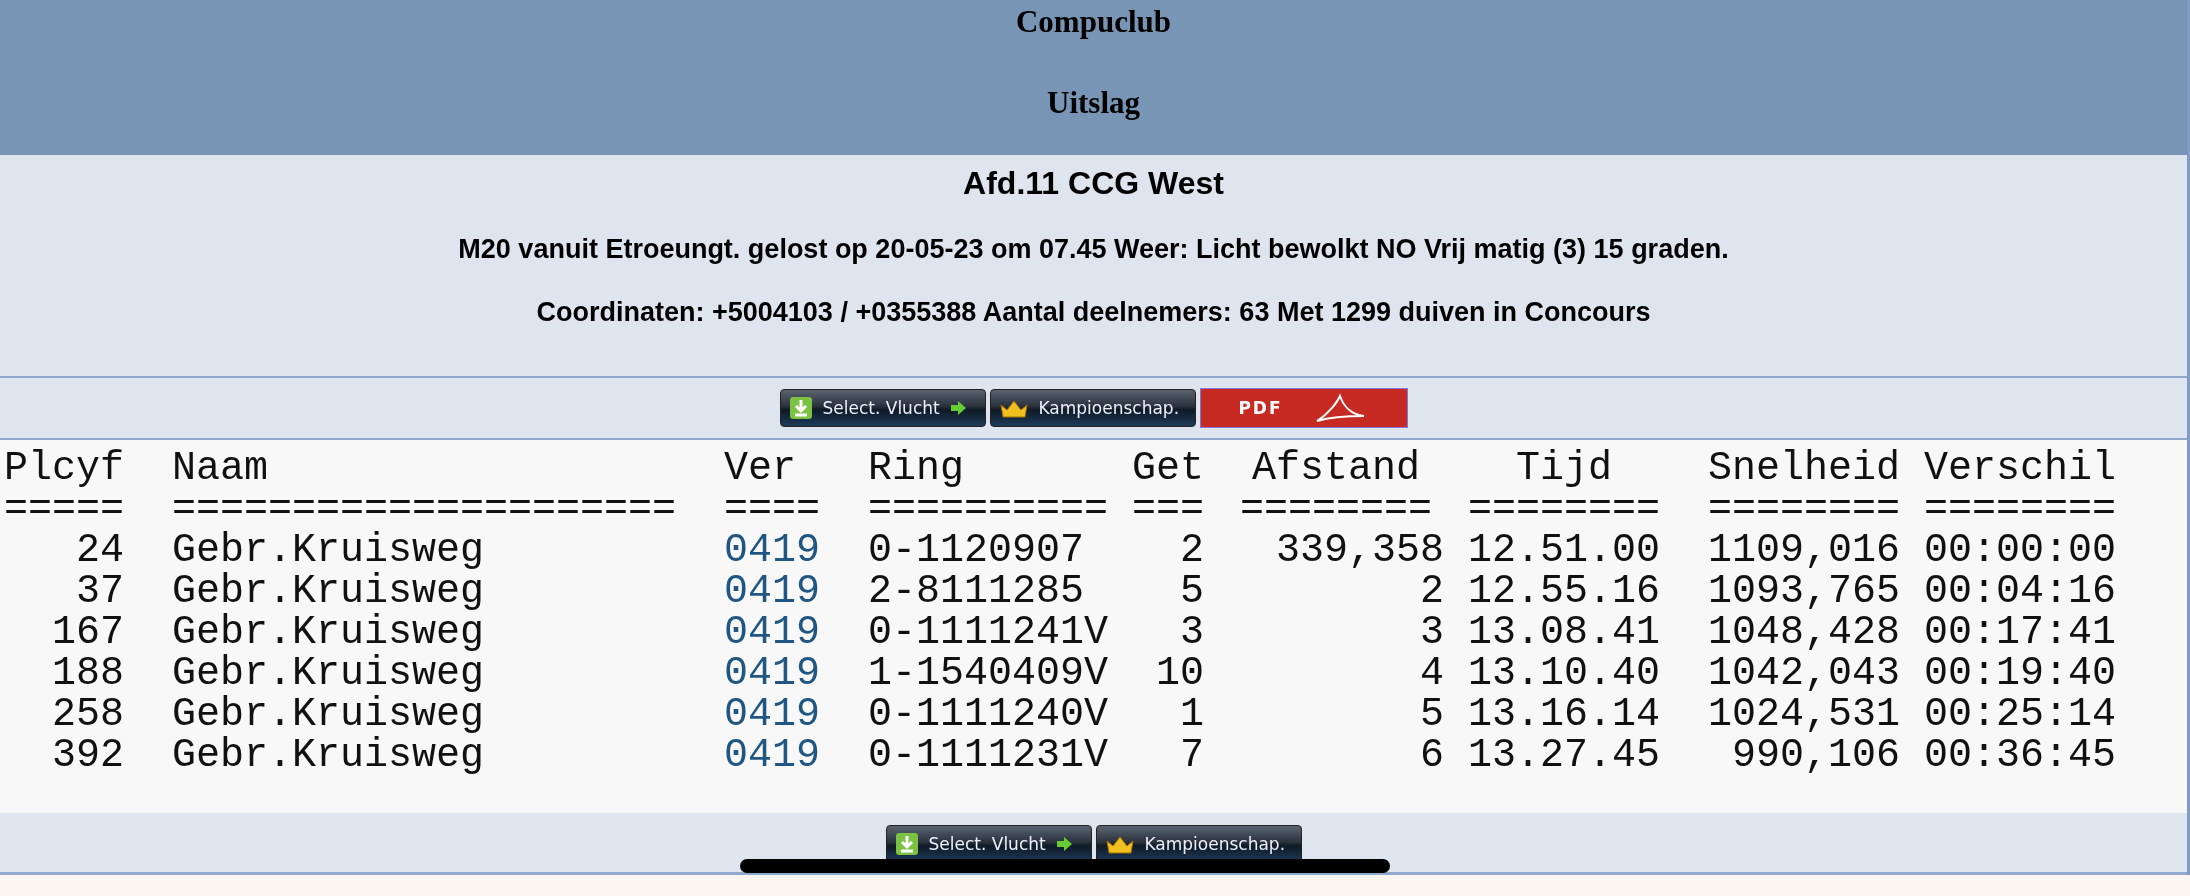 This screenshot has height=896, width=2190. Describe the element at coordinates (988, 632) in the screenshot. I see `table-cell: 0-1111241V` at that location.